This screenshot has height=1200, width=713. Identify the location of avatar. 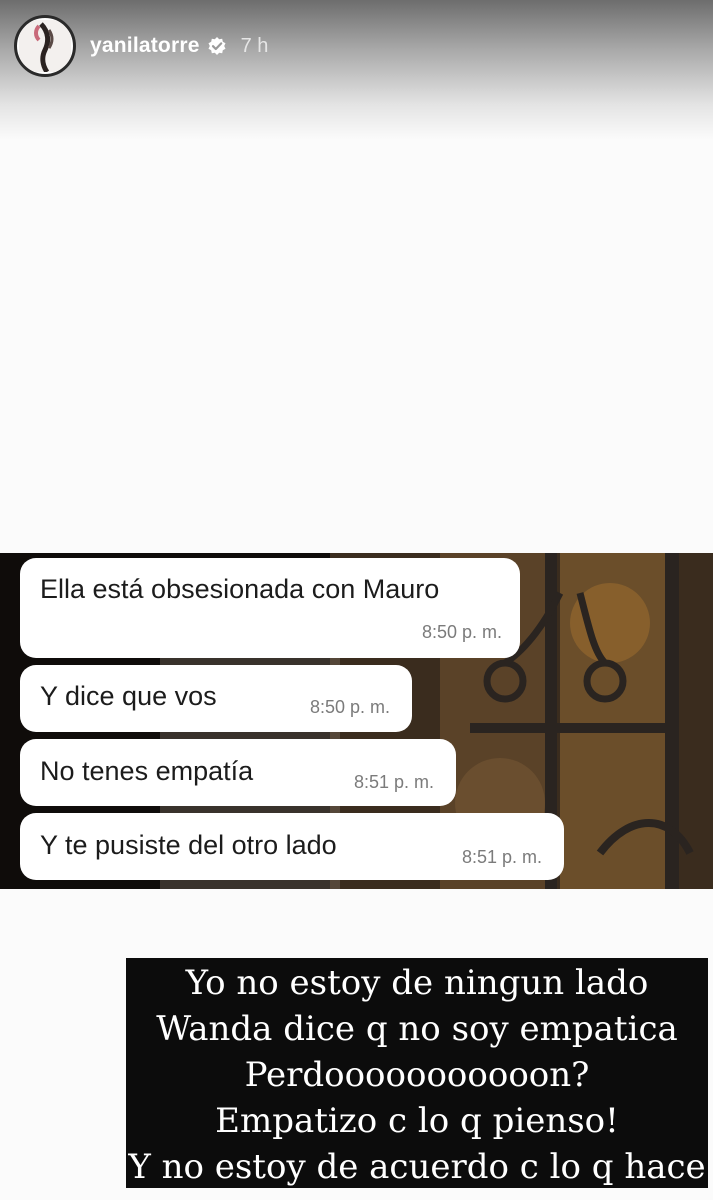
(45, 46).